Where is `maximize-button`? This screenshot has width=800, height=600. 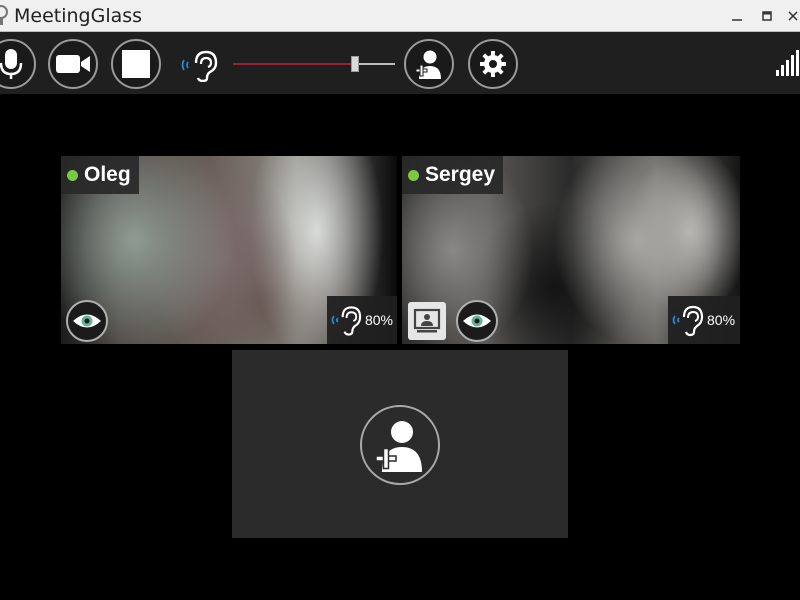
maximize-button is located at coordinates (767, 16).